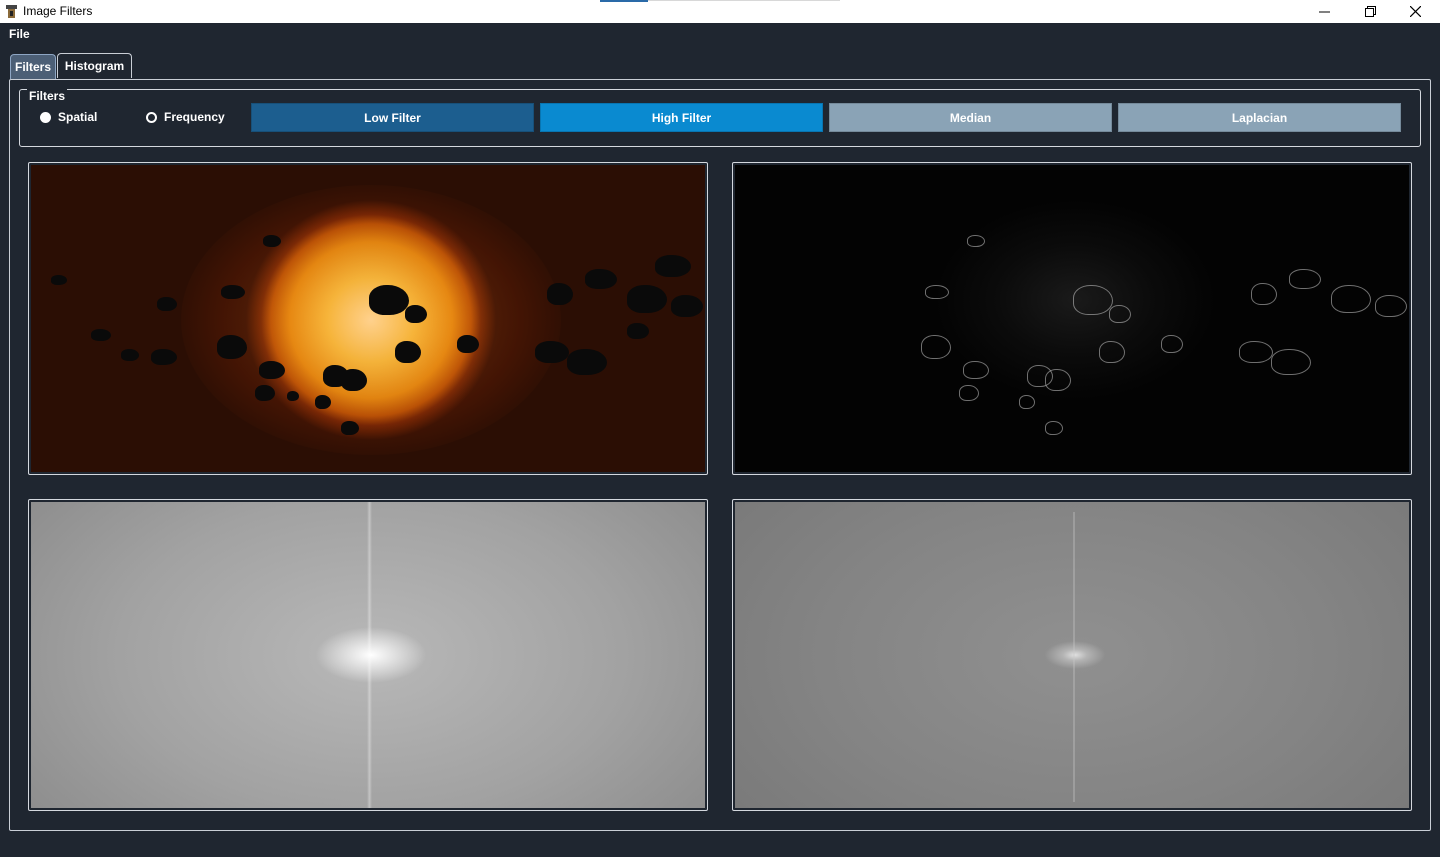 This screenshot has width=1440, height=857. I want to click on window-title: Image Filters, so click(58, 11).